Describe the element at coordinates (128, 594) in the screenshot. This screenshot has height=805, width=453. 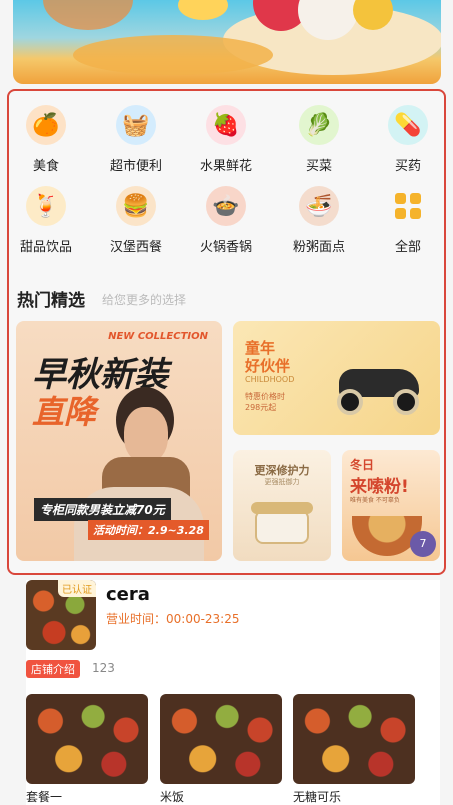
I see `shop-name: cera` at that location.